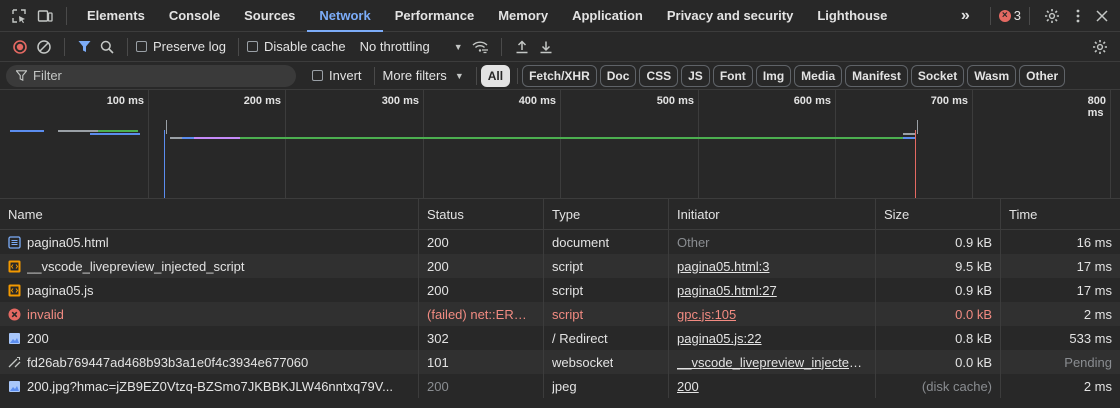 The image size is (1120, 408). I want to click on cell-initiator: pagina05.html:27, so click(772, 290).